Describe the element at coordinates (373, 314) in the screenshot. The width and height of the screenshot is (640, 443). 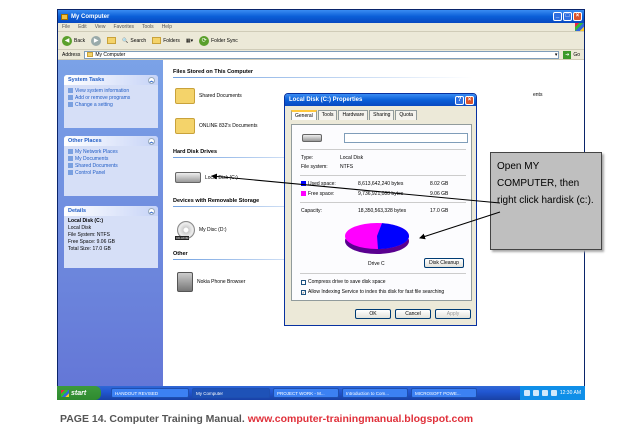
I see `ok-button: OK` at that location.